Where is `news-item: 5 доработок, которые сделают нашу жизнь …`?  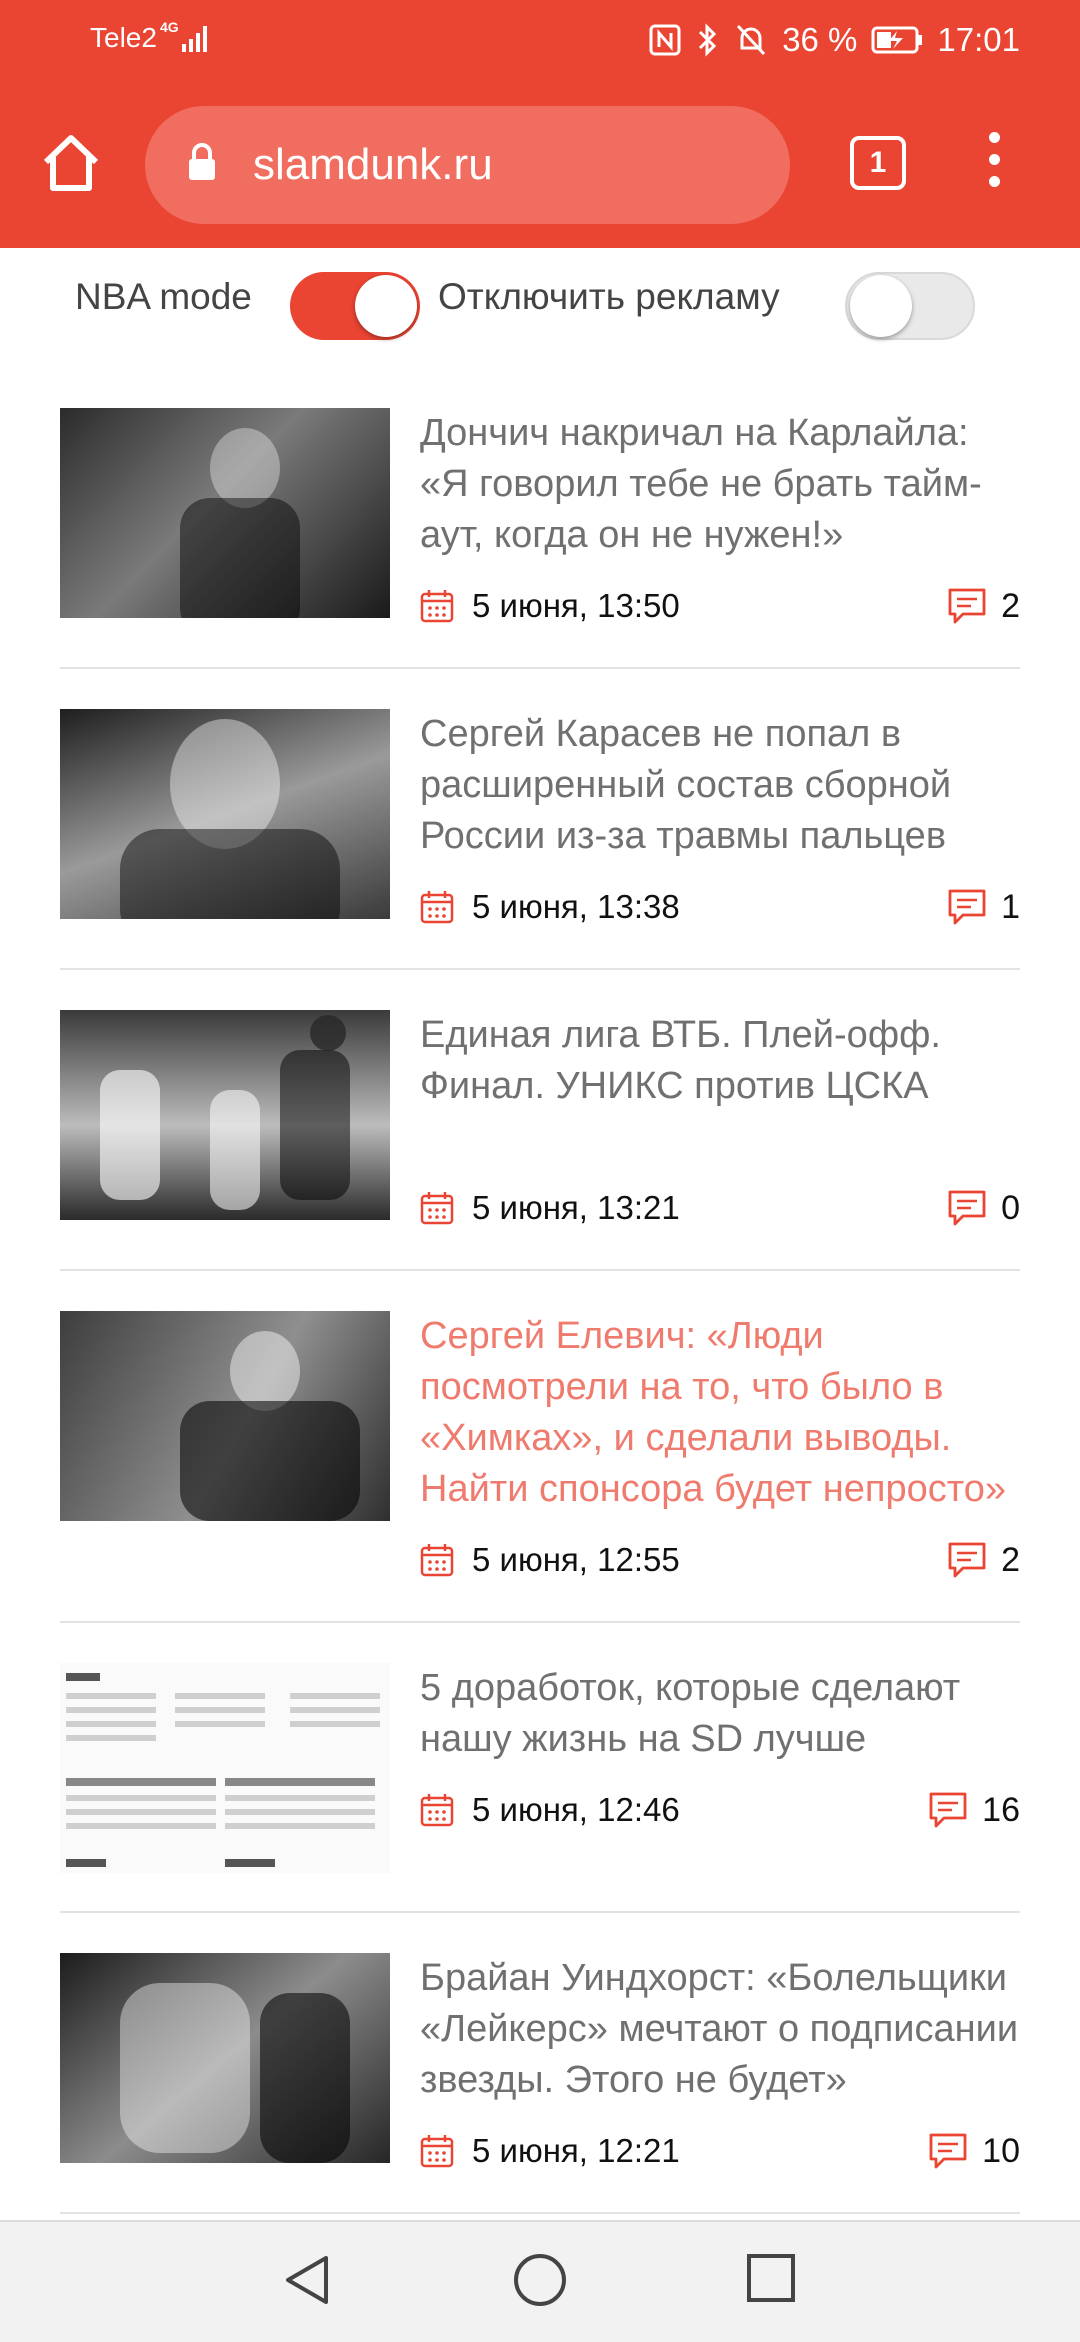
news-item: 5 доработок, которые сделают нашу жизнь … is located at coordinates (540, 1768).